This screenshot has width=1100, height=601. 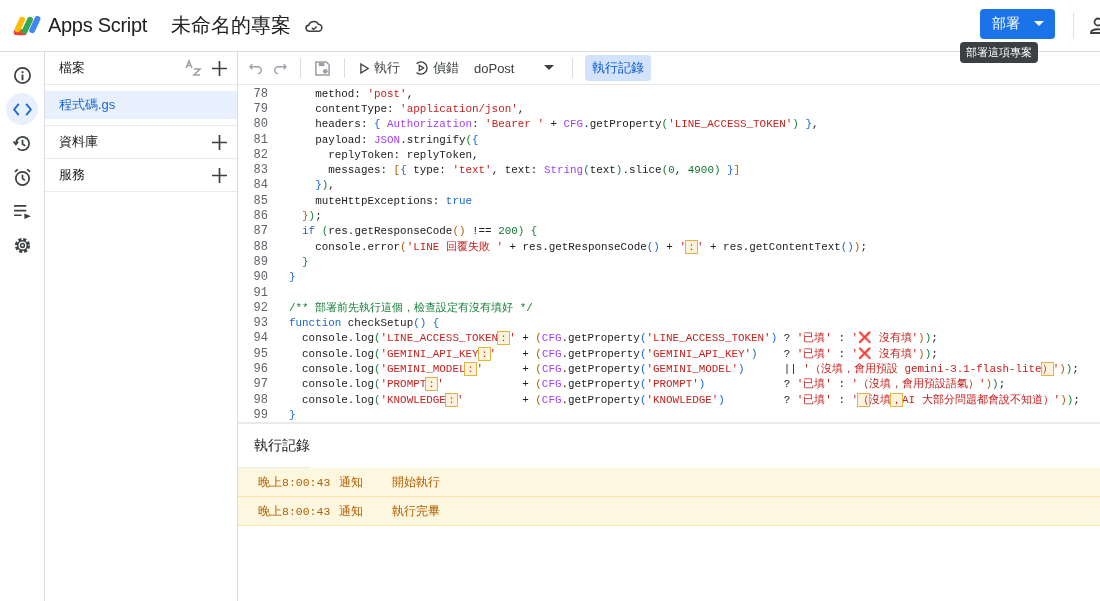 I want to click on code-line: console.log('KNOWLEDGE：' + (CFG.getProperty('KNOWLEDGE') ? '已填' : '（沒填，AI 大部分問題都會說不知道）'));, so click(x=690, y=399).